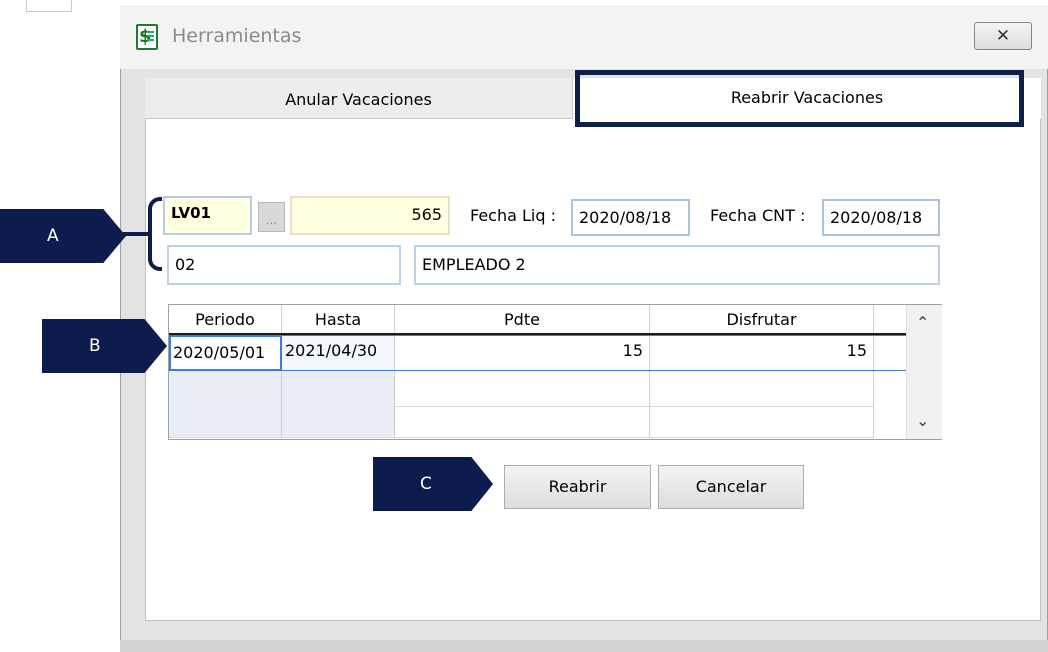  I want to click on column-header-pdte: Pdte, so click(522, 319).